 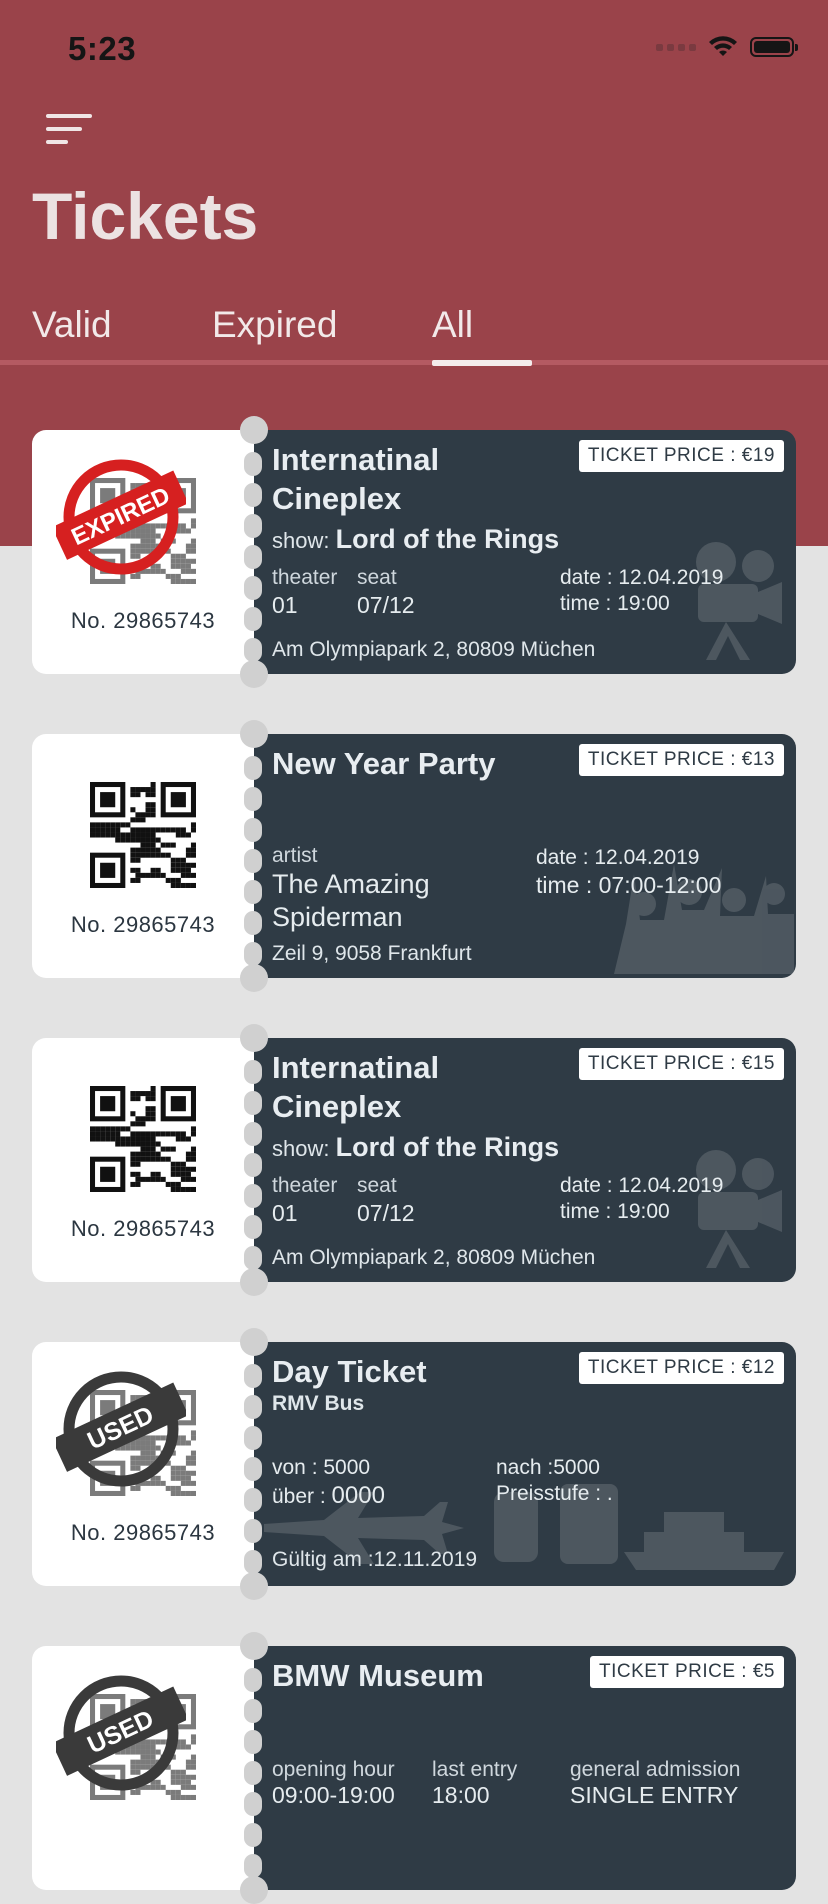 I want to click on last-entry-label: last entry, so click(x=475, y=1769).